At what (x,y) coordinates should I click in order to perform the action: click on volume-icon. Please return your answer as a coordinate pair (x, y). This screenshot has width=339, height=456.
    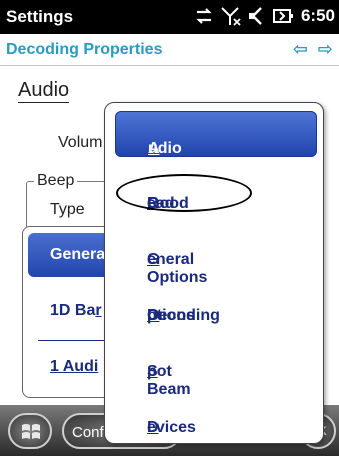
    Looking at the image, I should click on (257, 16).